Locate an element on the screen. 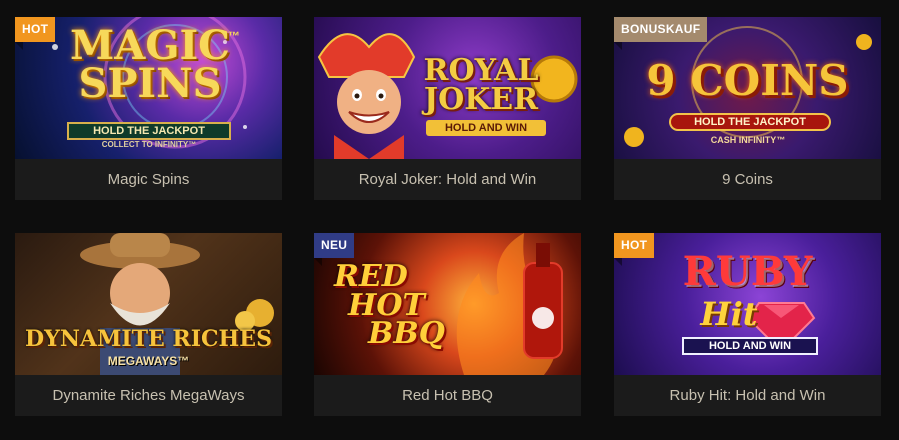 Image resolution: width=899 pixels, height=440 pixels. game-thumbnail: ROYAL JOKER HOLD AND WIN is located at coordinates (447, 88).